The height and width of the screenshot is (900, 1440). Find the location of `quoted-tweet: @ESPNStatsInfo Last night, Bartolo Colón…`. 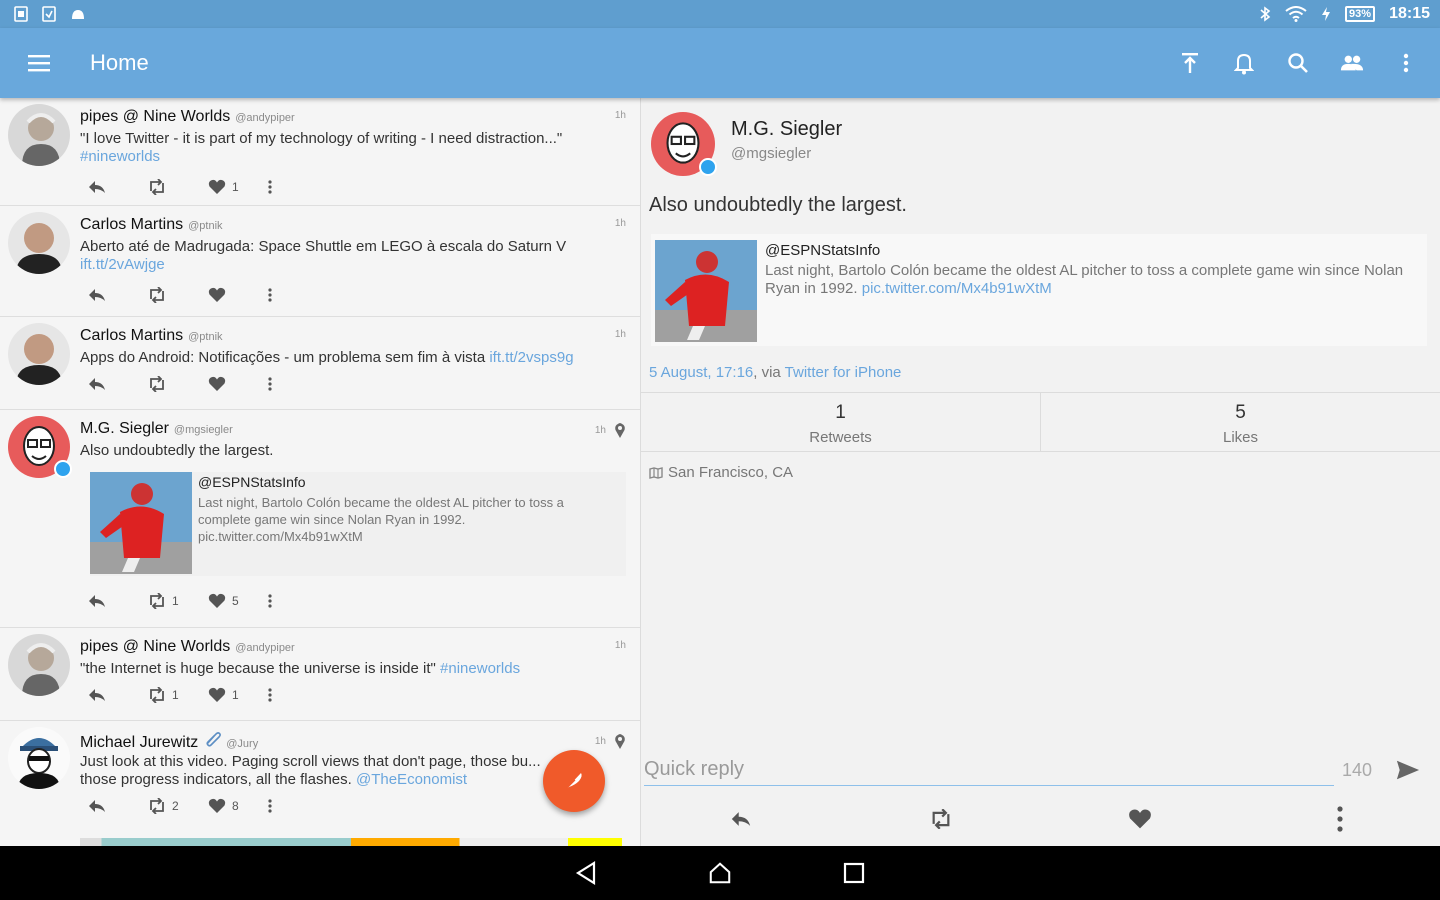

quoted-tweet: @ESPNStatsInfo Last night, Bartolo Colón… is located at coordinates (358, 524).